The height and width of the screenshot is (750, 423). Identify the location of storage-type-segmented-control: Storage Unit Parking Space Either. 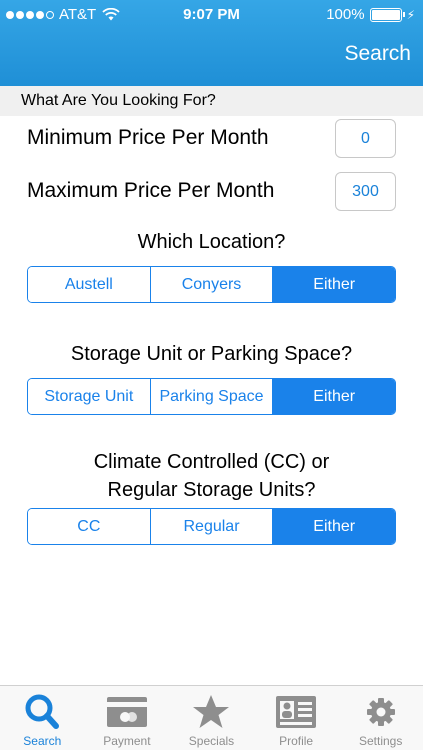
(211, 396).